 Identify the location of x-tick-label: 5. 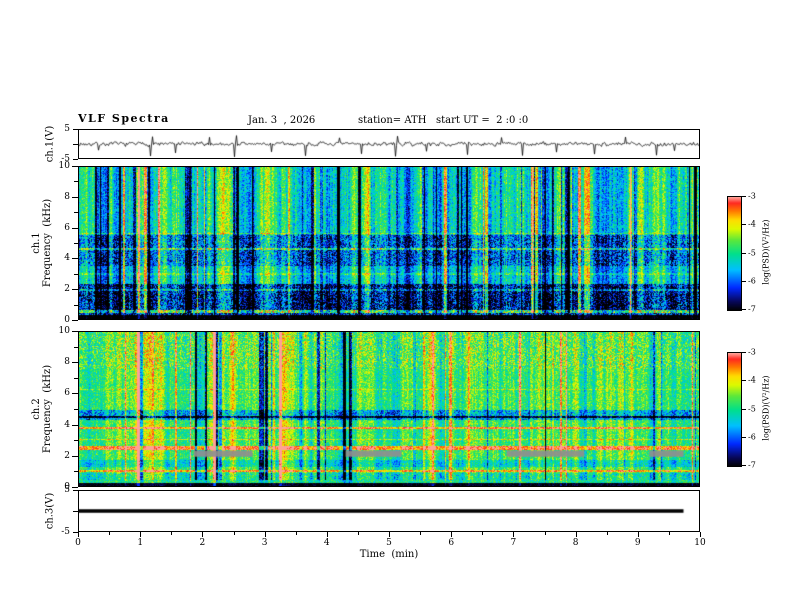
(389, 543).